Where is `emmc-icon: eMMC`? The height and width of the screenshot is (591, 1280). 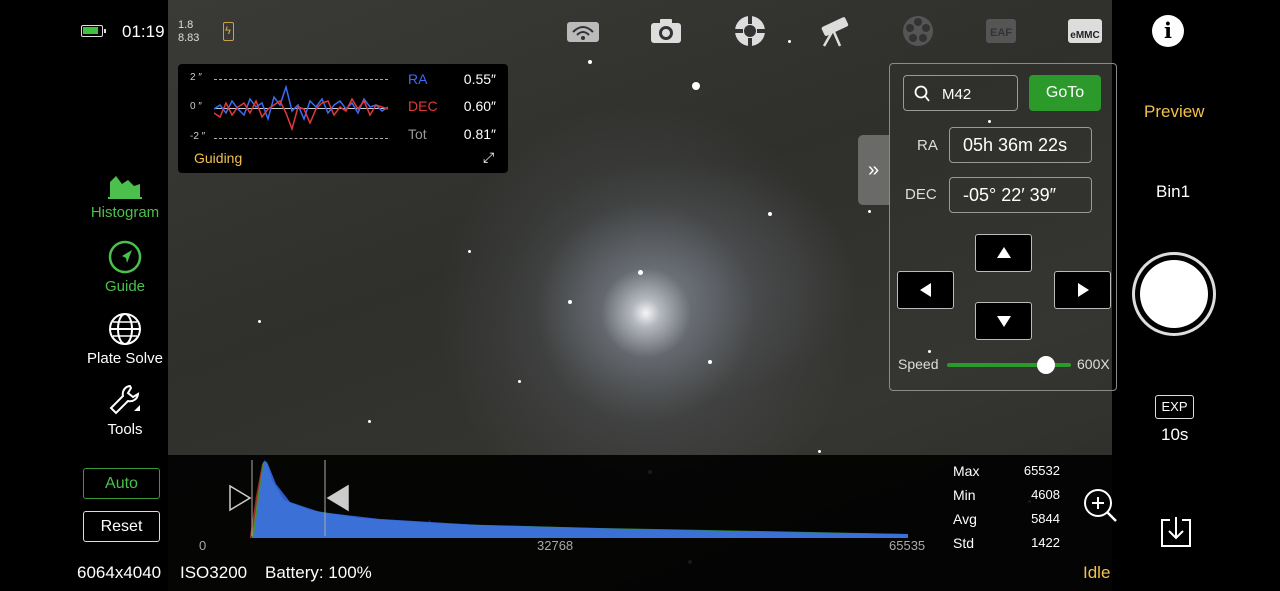 emmc-icon: eMMC is located at coordinates (1085, 31).